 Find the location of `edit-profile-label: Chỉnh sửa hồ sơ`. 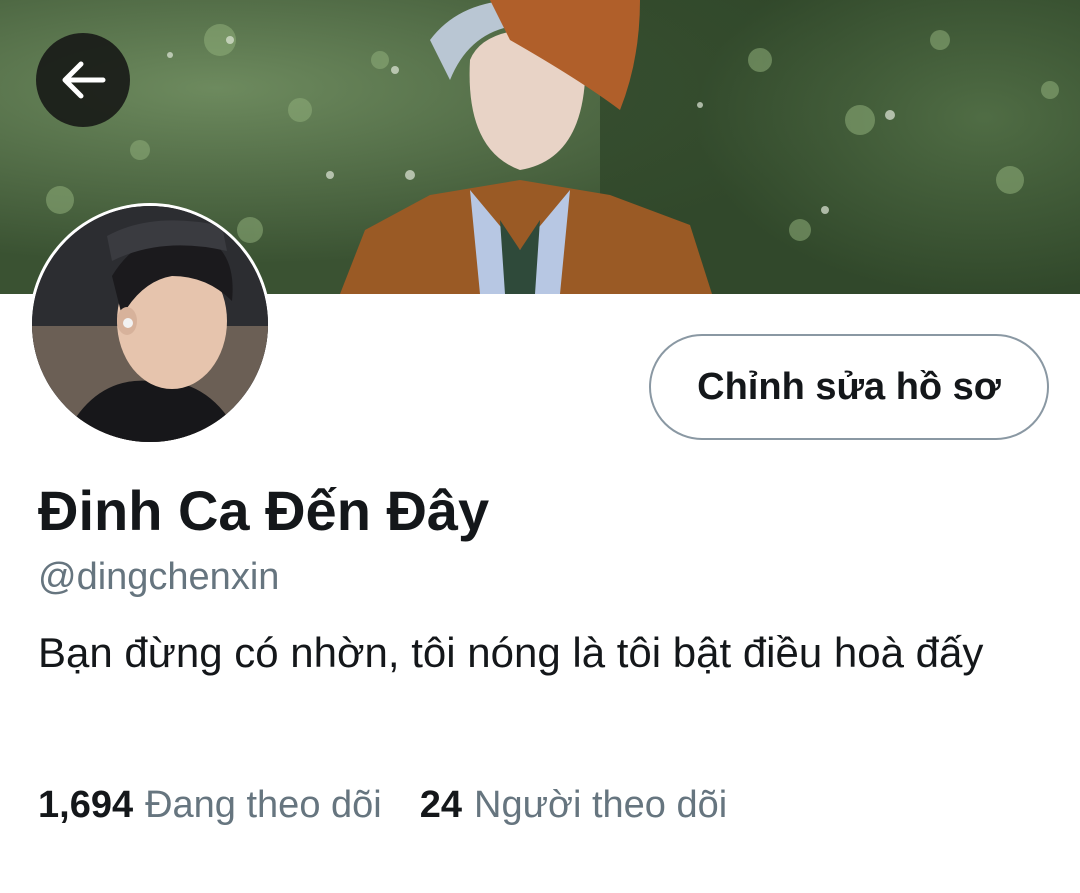

edit-profile-label: Chỉnh sửa hồ sơ is located at coordinates (849, 386).